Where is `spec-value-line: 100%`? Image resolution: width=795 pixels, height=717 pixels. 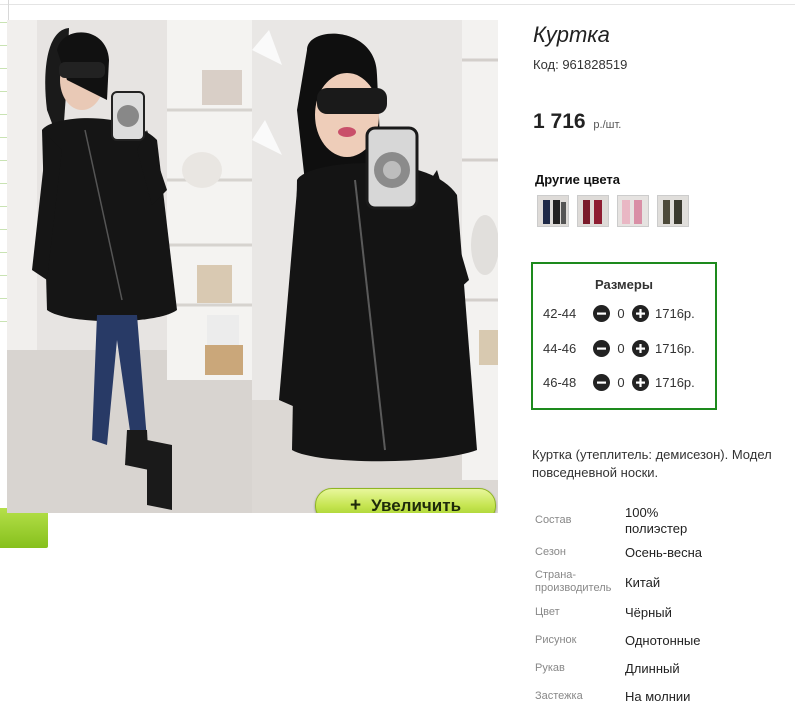
spec-value-line: 100% is located at coordinates (642, 512).